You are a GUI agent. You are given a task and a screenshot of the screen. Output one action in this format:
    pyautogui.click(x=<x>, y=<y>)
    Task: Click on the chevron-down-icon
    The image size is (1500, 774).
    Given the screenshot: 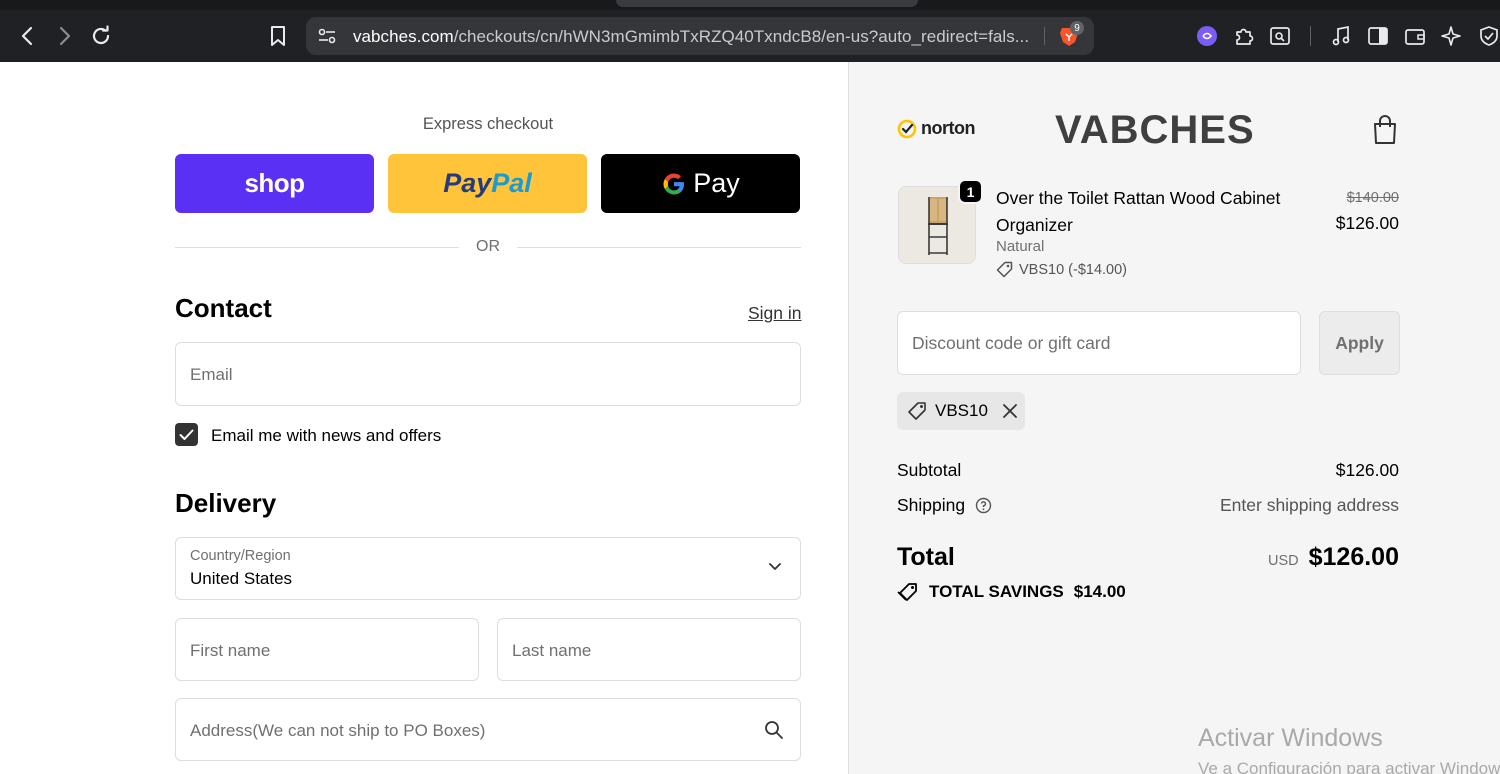 What is the action you would take?
    pyautogui.click(x=775, y=566)
    